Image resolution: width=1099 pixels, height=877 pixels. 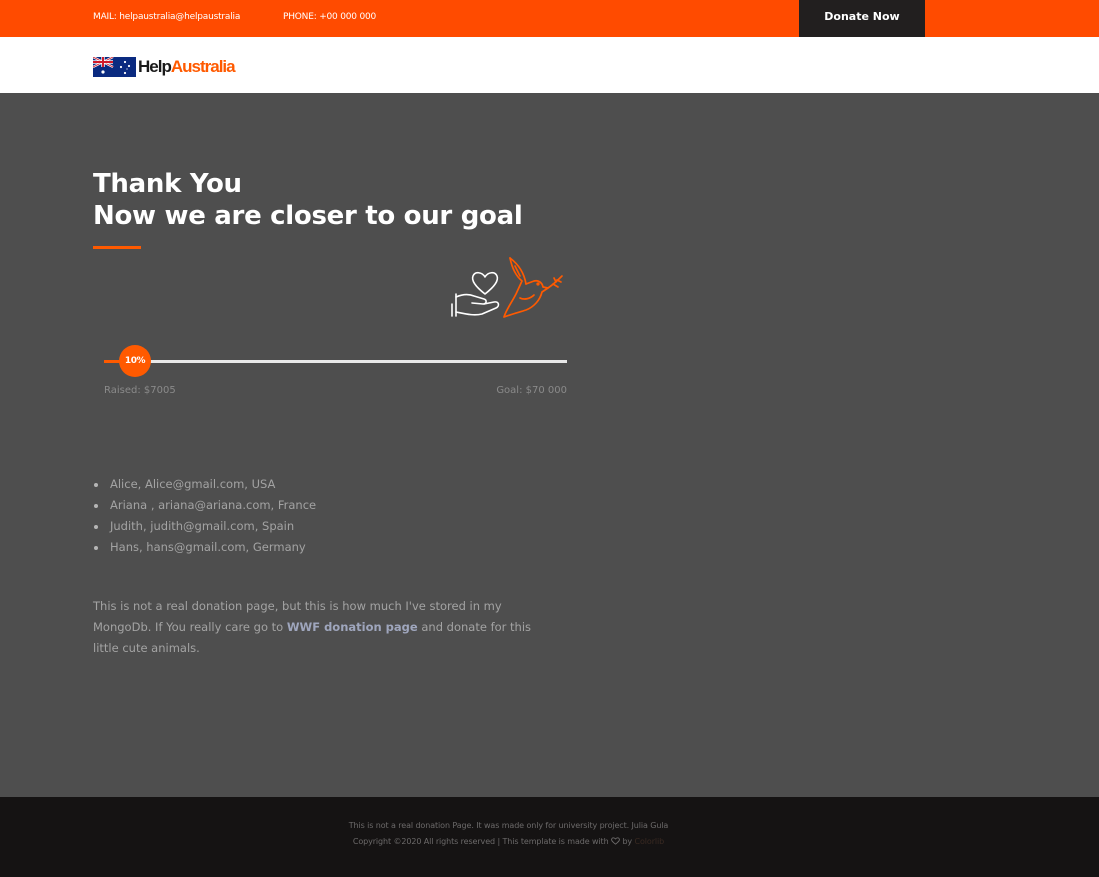 I want to click on australia-flag-icon, so click(x=114, y=67).